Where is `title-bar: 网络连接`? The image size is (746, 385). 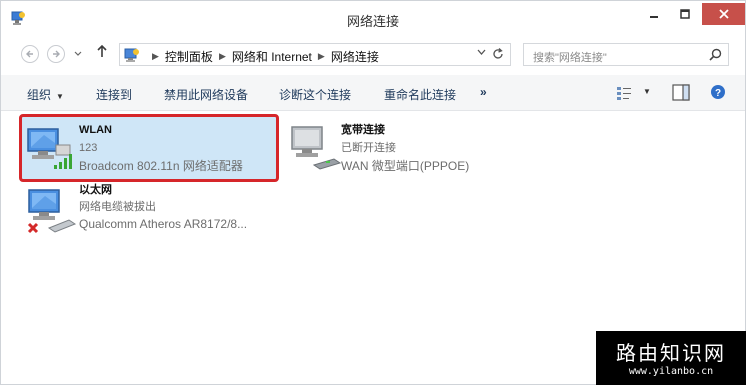 title-bar: 网络连接 is located at coordinates (373, 19).